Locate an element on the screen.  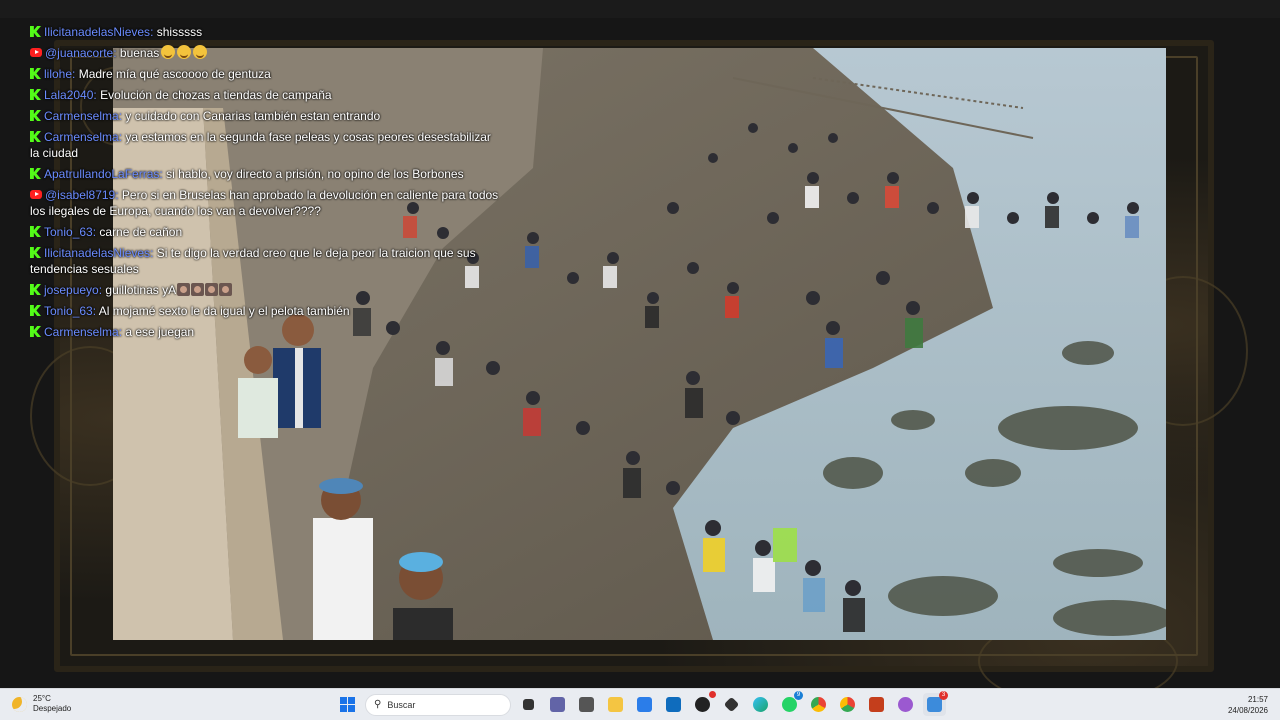
store-button is located at coordinates (644, 704).